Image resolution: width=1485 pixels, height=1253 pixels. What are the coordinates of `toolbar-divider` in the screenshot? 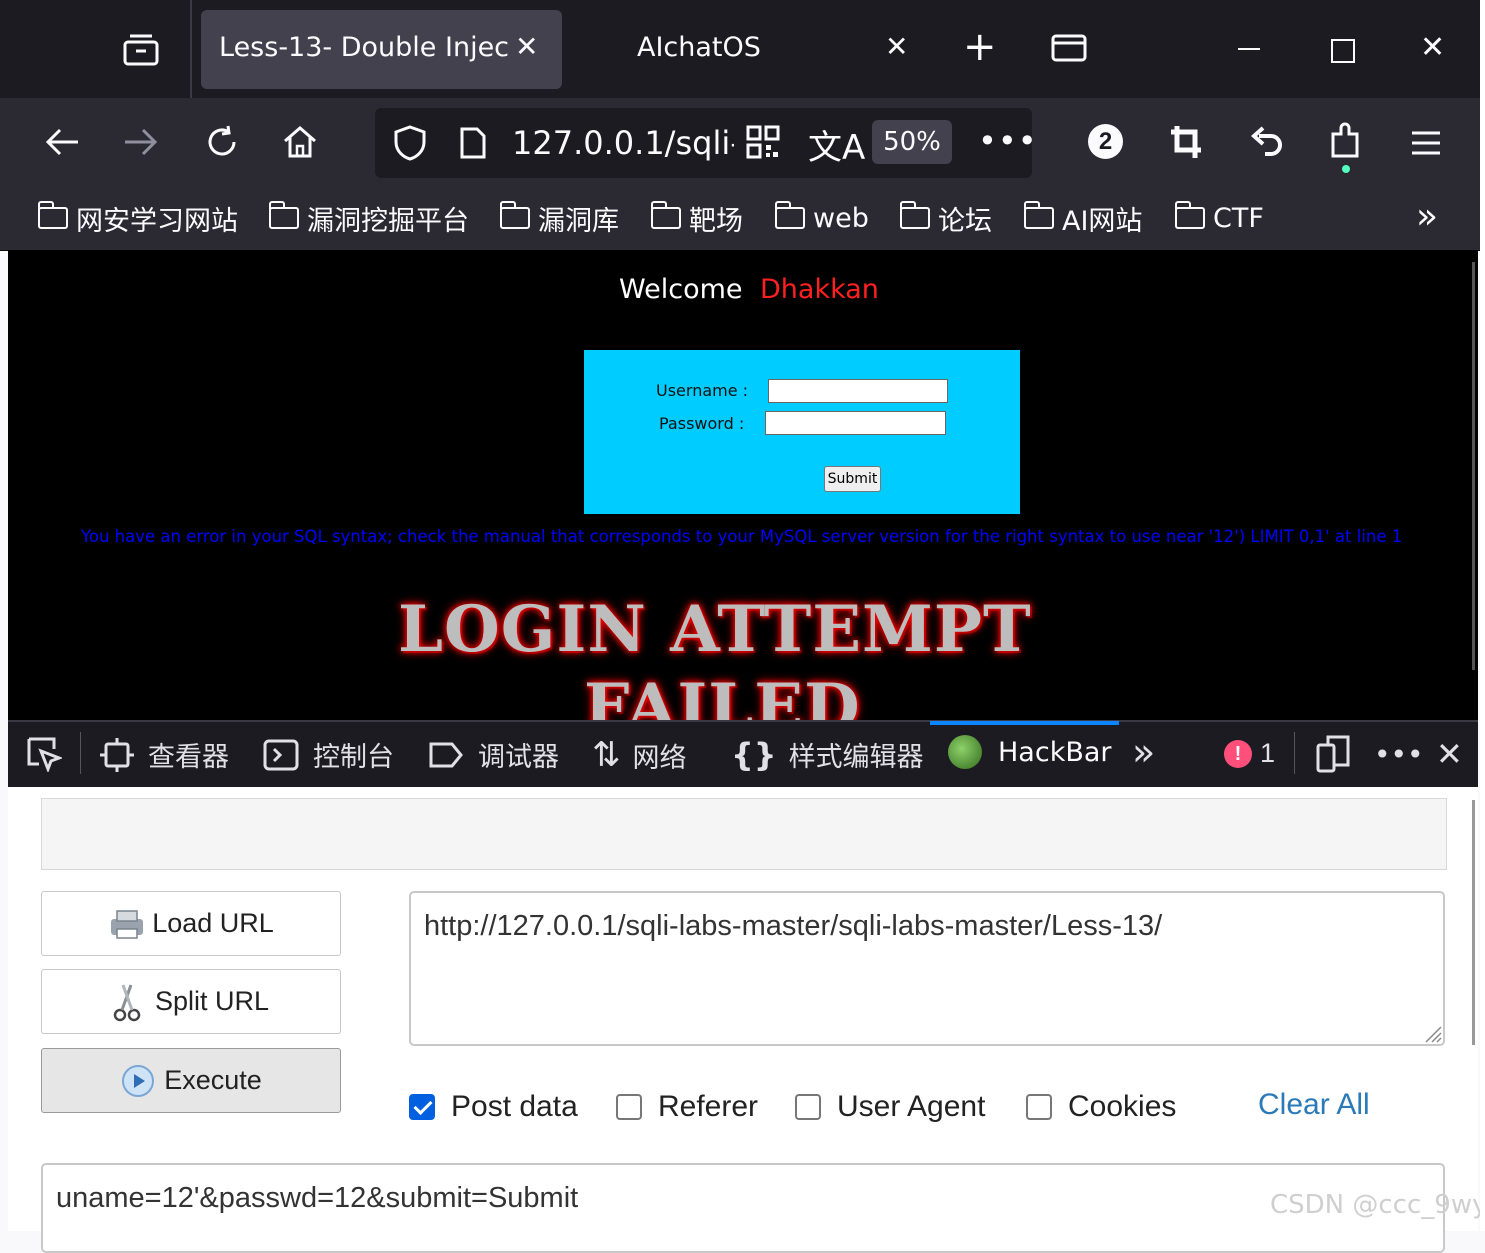 It's located at (80, 753).